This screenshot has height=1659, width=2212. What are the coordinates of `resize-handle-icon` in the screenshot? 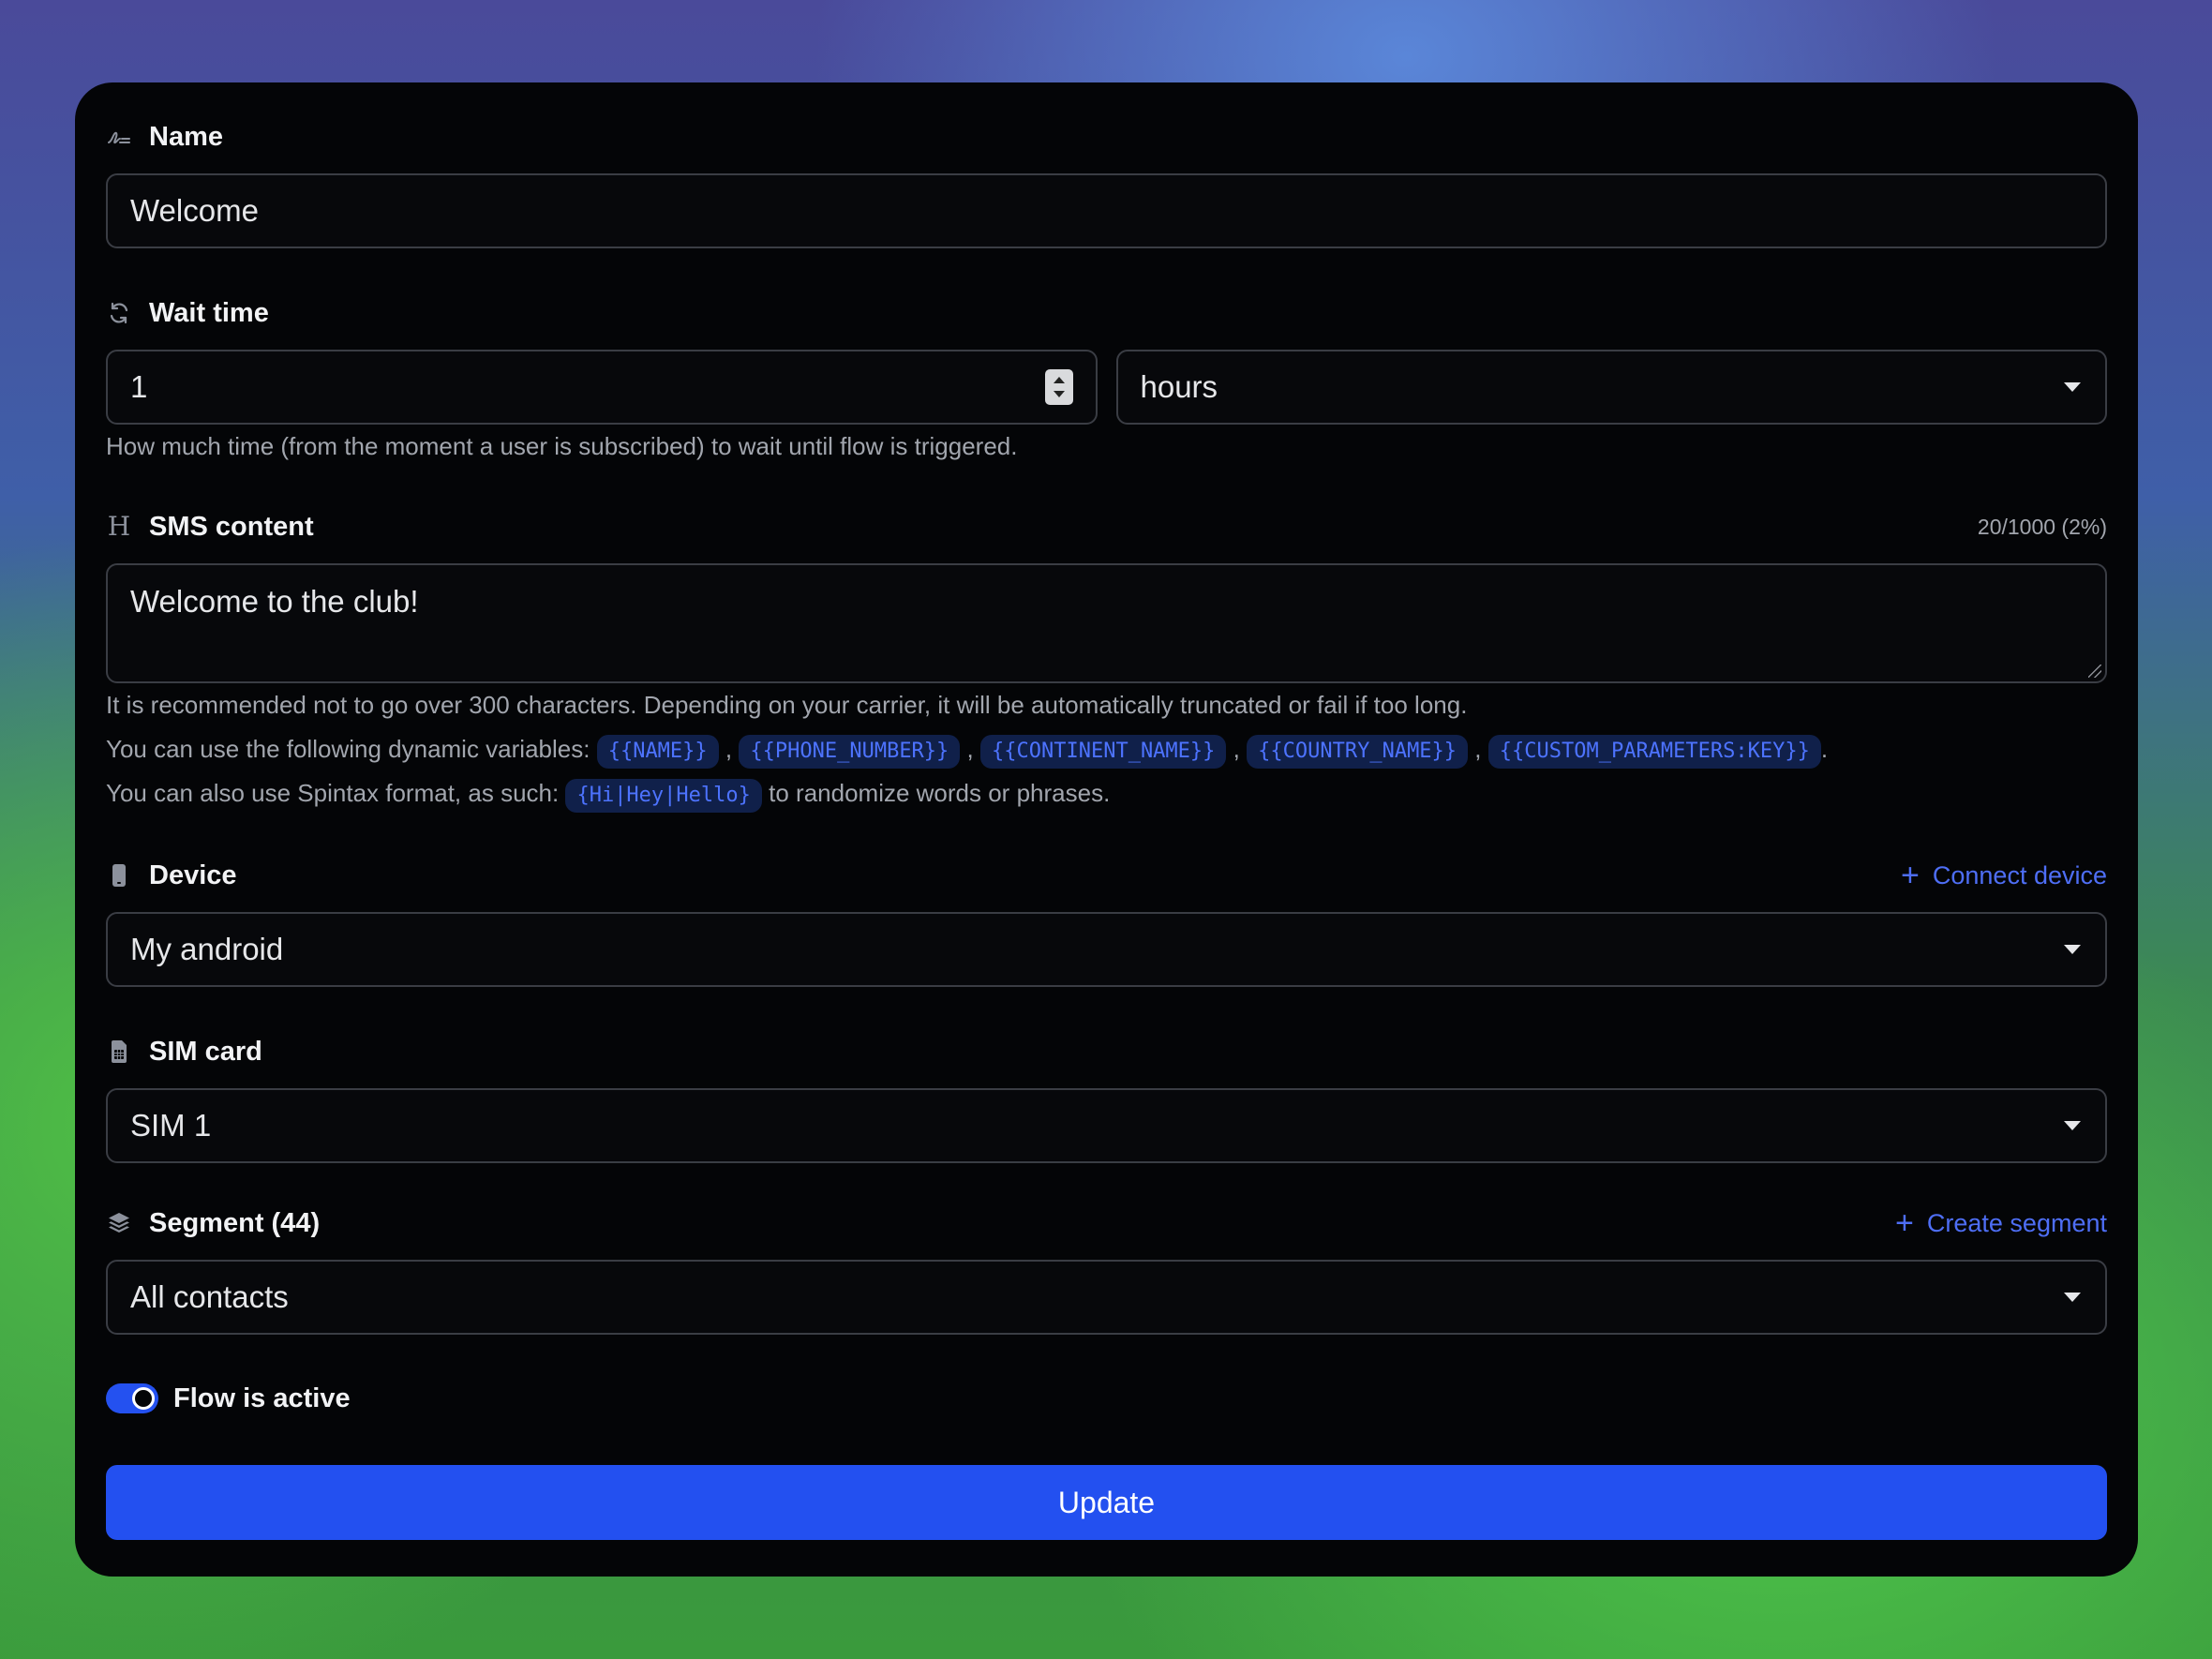 It's located at (2094, 671).